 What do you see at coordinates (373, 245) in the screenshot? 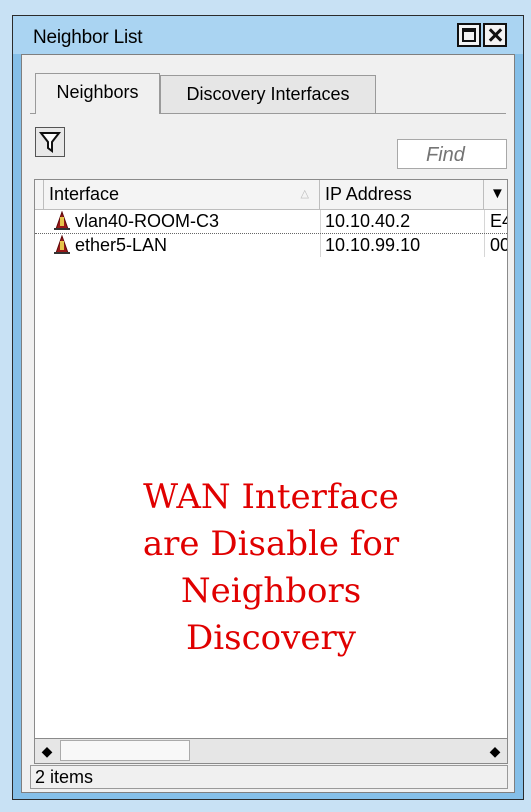
I see `cell-ip-address: 10.10.99.10` at bounding box center [373, 245].